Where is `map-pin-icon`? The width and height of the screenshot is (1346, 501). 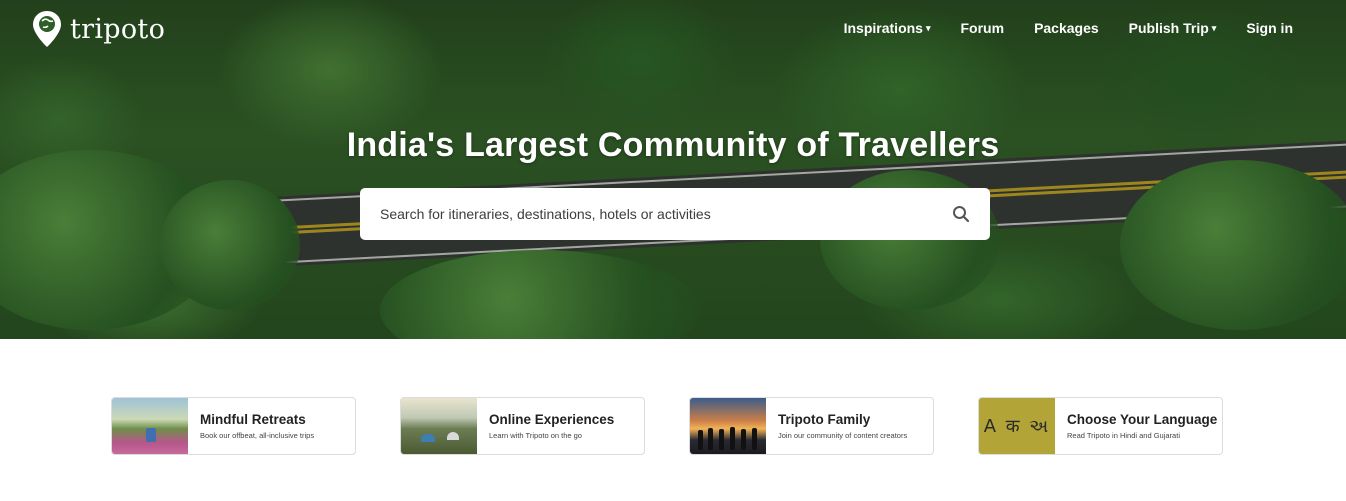
map-pin-icon is located at coordinates (47, 29).